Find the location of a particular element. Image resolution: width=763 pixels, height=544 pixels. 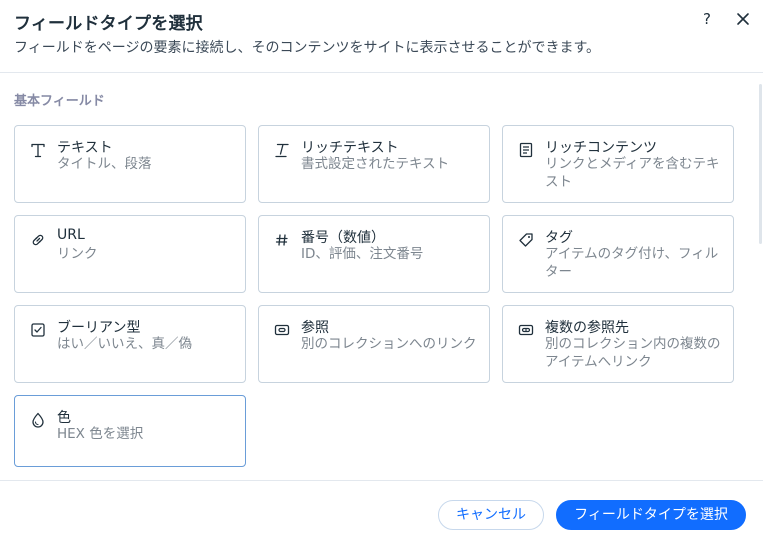

help-button: ? is located at coordinates (707, 19).